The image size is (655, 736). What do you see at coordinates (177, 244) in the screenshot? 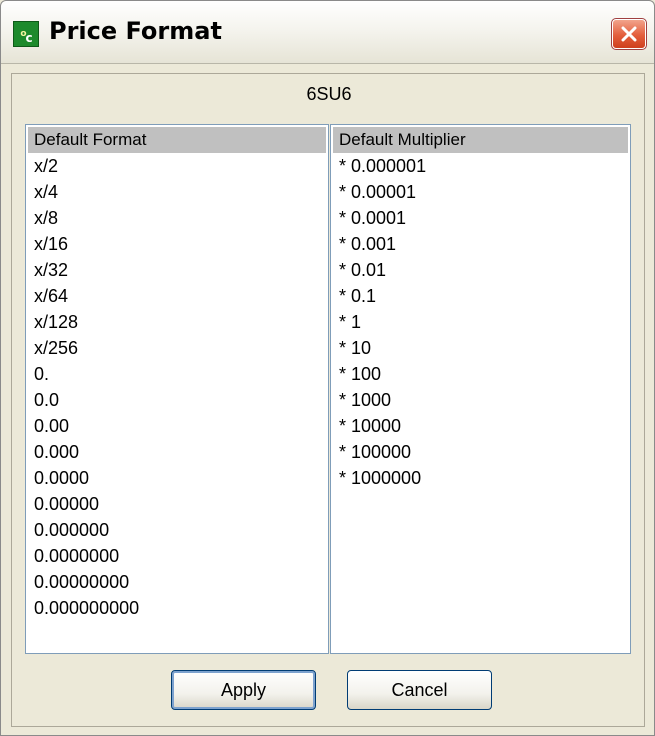
I see `format-list-item: x/16` at bounding box center [177, 244].